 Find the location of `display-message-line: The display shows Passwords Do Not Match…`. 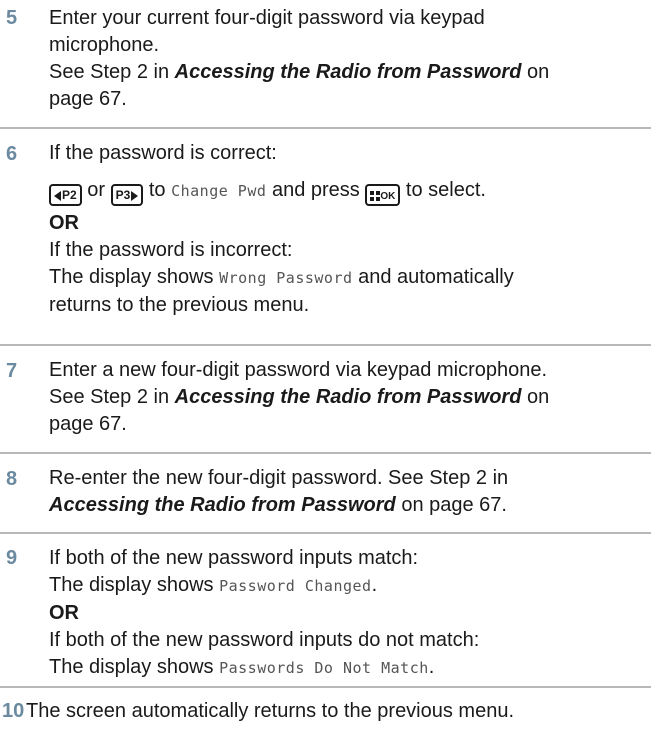

display-message-line: The display shows Passwords Do Not Match… is located at coordinates (242, 667).